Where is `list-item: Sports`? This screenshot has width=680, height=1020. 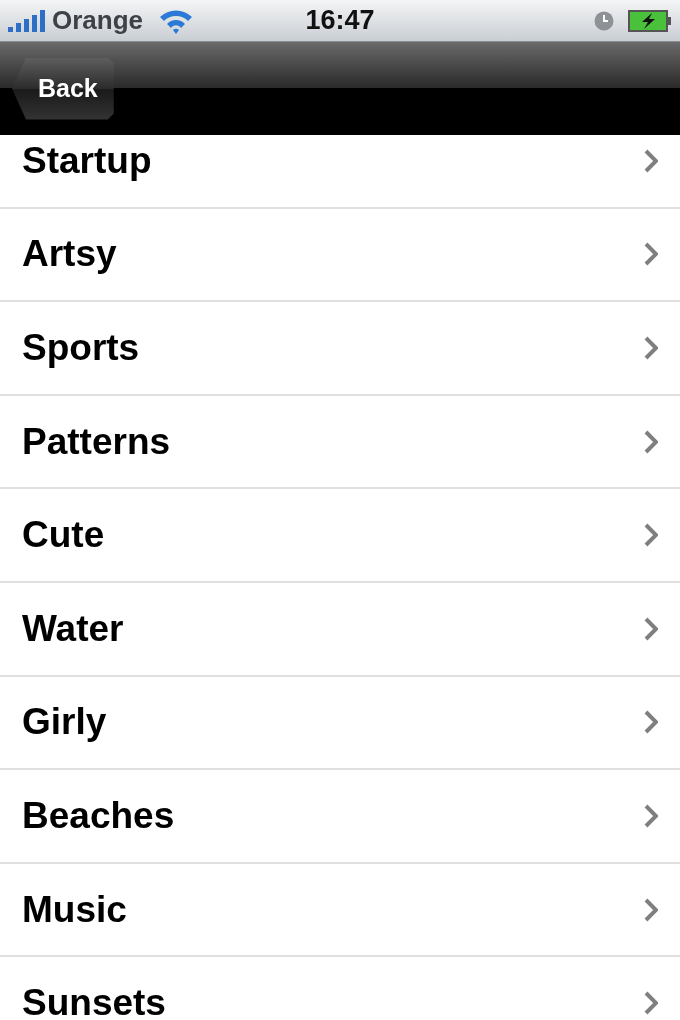
list-item: Sports is located at coordinates (340, 349).